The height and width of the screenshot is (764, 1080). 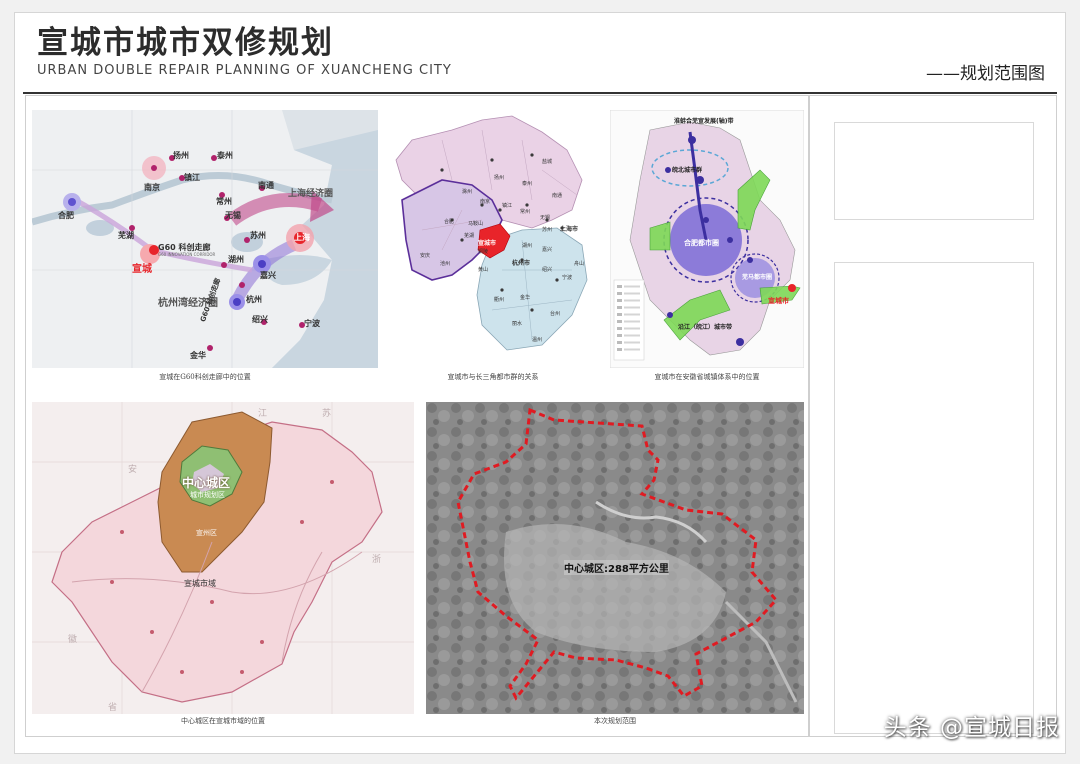 What do you see at coordinates (476, 224) in the screenshot?
I see `city-label: 马鞍山` at bounding box center [476, 224].